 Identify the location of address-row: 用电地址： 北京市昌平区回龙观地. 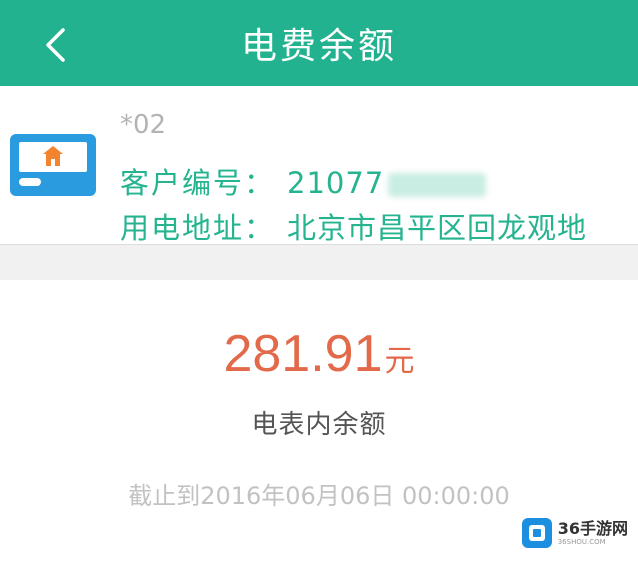
(353, 226).